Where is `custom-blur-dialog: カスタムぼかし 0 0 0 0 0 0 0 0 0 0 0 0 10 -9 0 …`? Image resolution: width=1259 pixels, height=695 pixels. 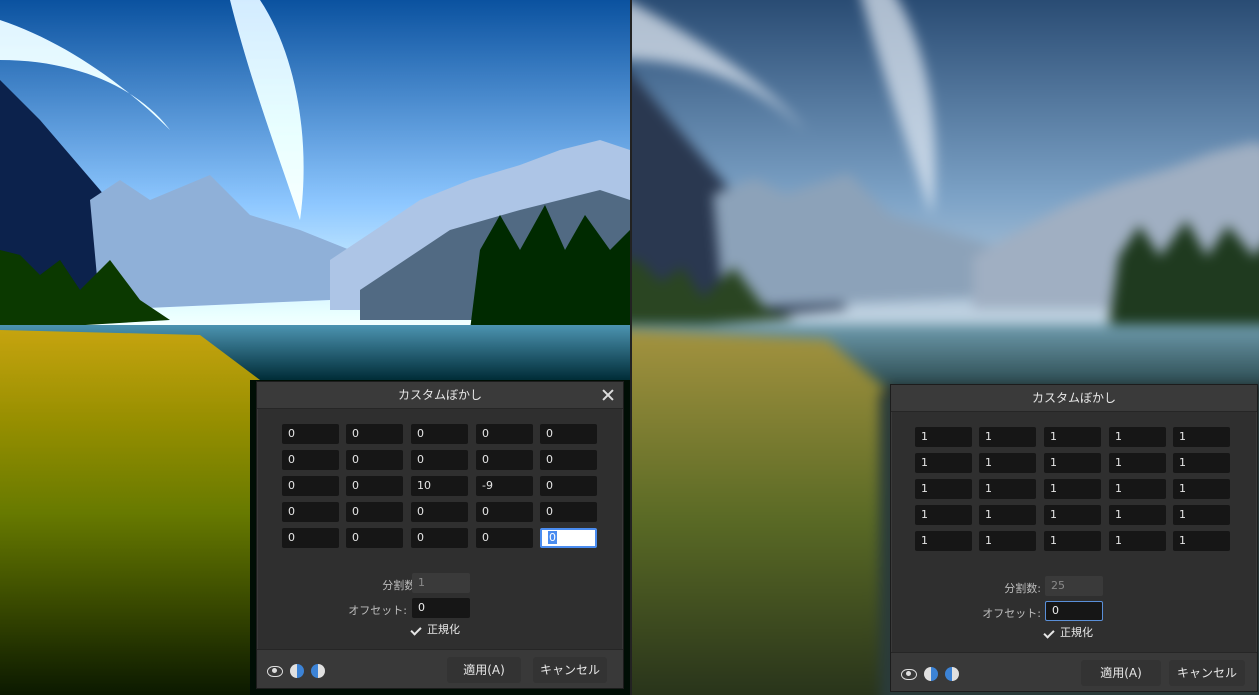 custom-blur-dialog: カスタムぼかし 0 0 0 0 0 0 0 0 0 0 0 0 10 -9 0 … is located at coordinates (440, 535).